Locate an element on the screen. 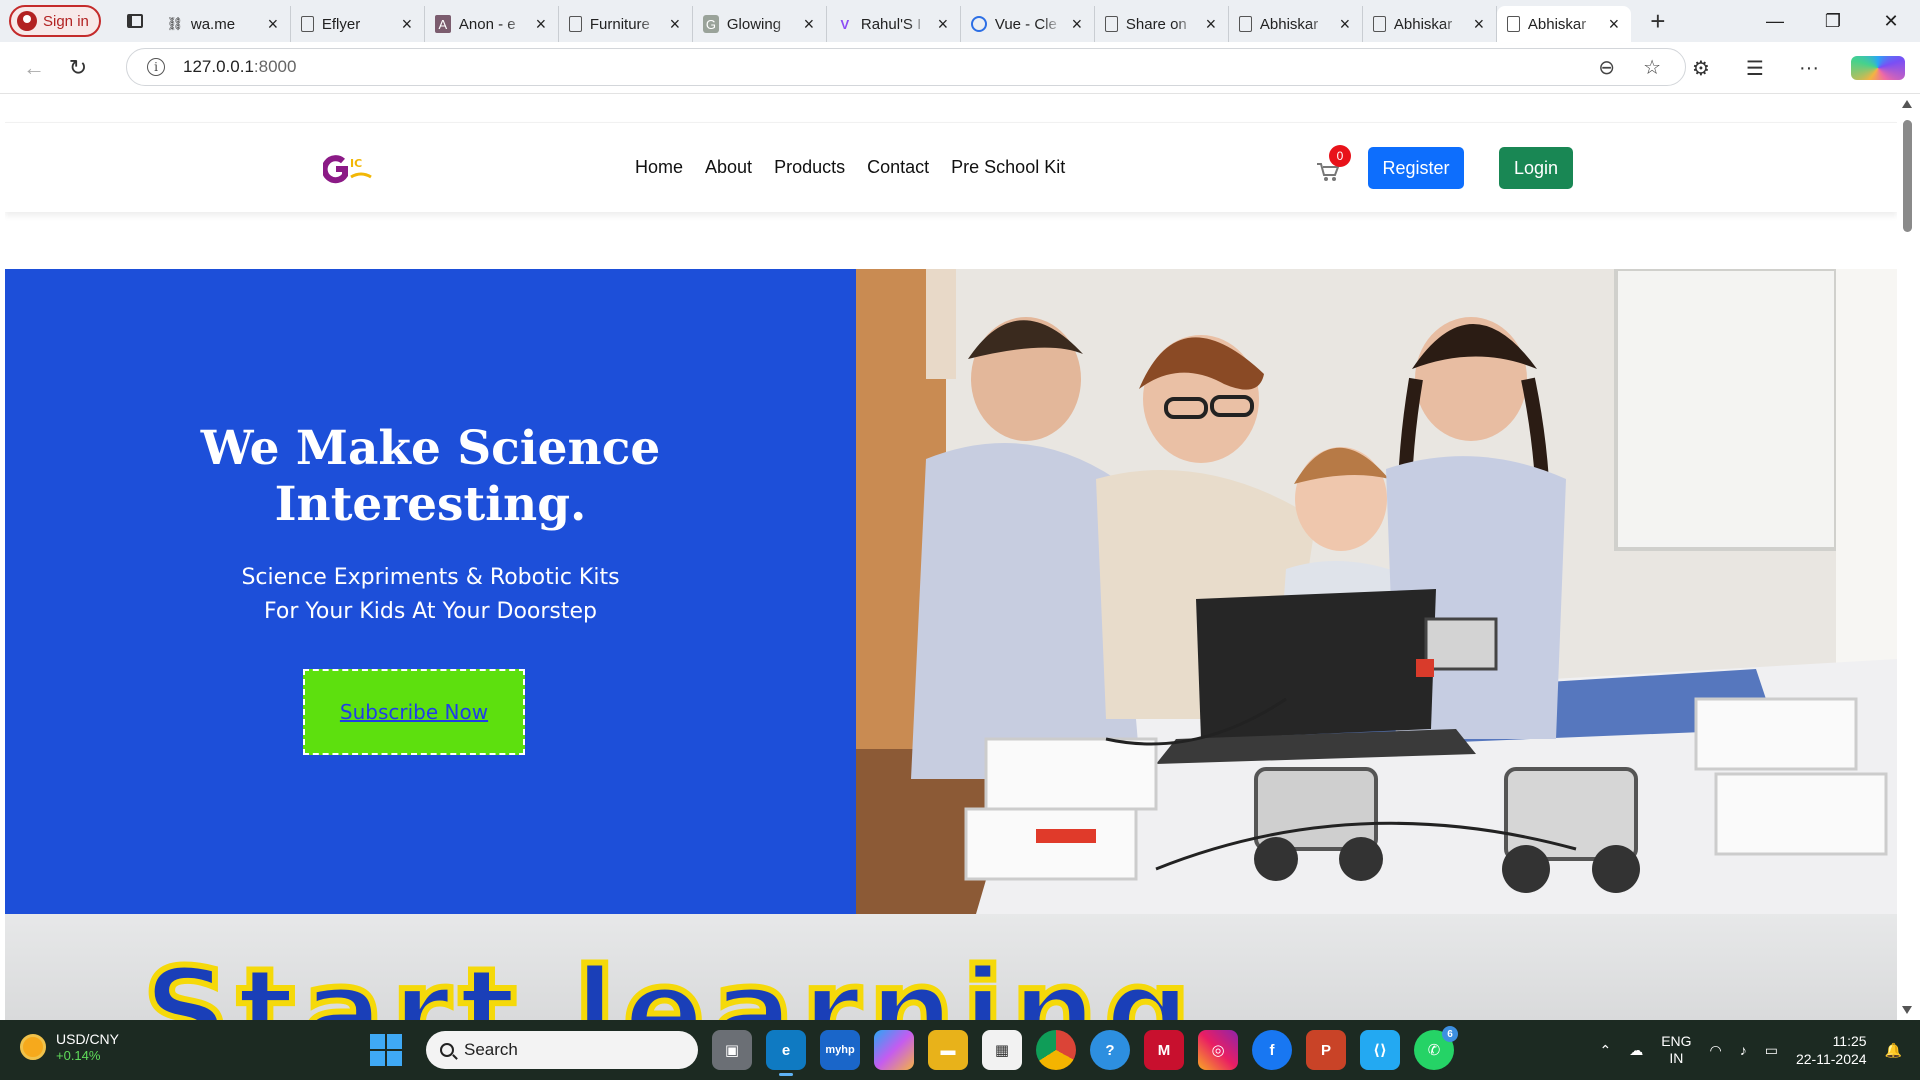 The height and width of the screenshot is (1080, 1920). browser-tab: G Glowing × is located at coordinates (760, 24).